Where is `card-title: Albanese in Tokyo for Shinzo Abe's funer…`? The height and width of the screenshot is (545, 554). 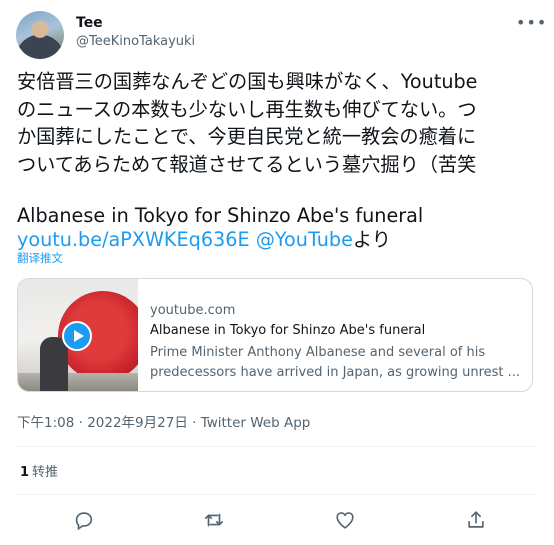 card-title: Albanese in Tokyo for Shinzo Abe's funer… is located at coordinates (288, 330).